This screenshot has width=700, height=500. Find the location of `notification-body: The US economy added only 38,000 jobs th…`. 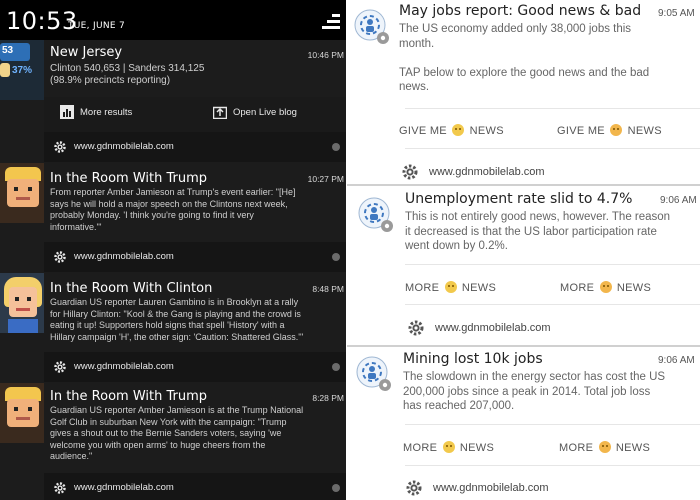

notification-body: The US economy added only 38,000 jobs th… is located at coordinates (548, 58).